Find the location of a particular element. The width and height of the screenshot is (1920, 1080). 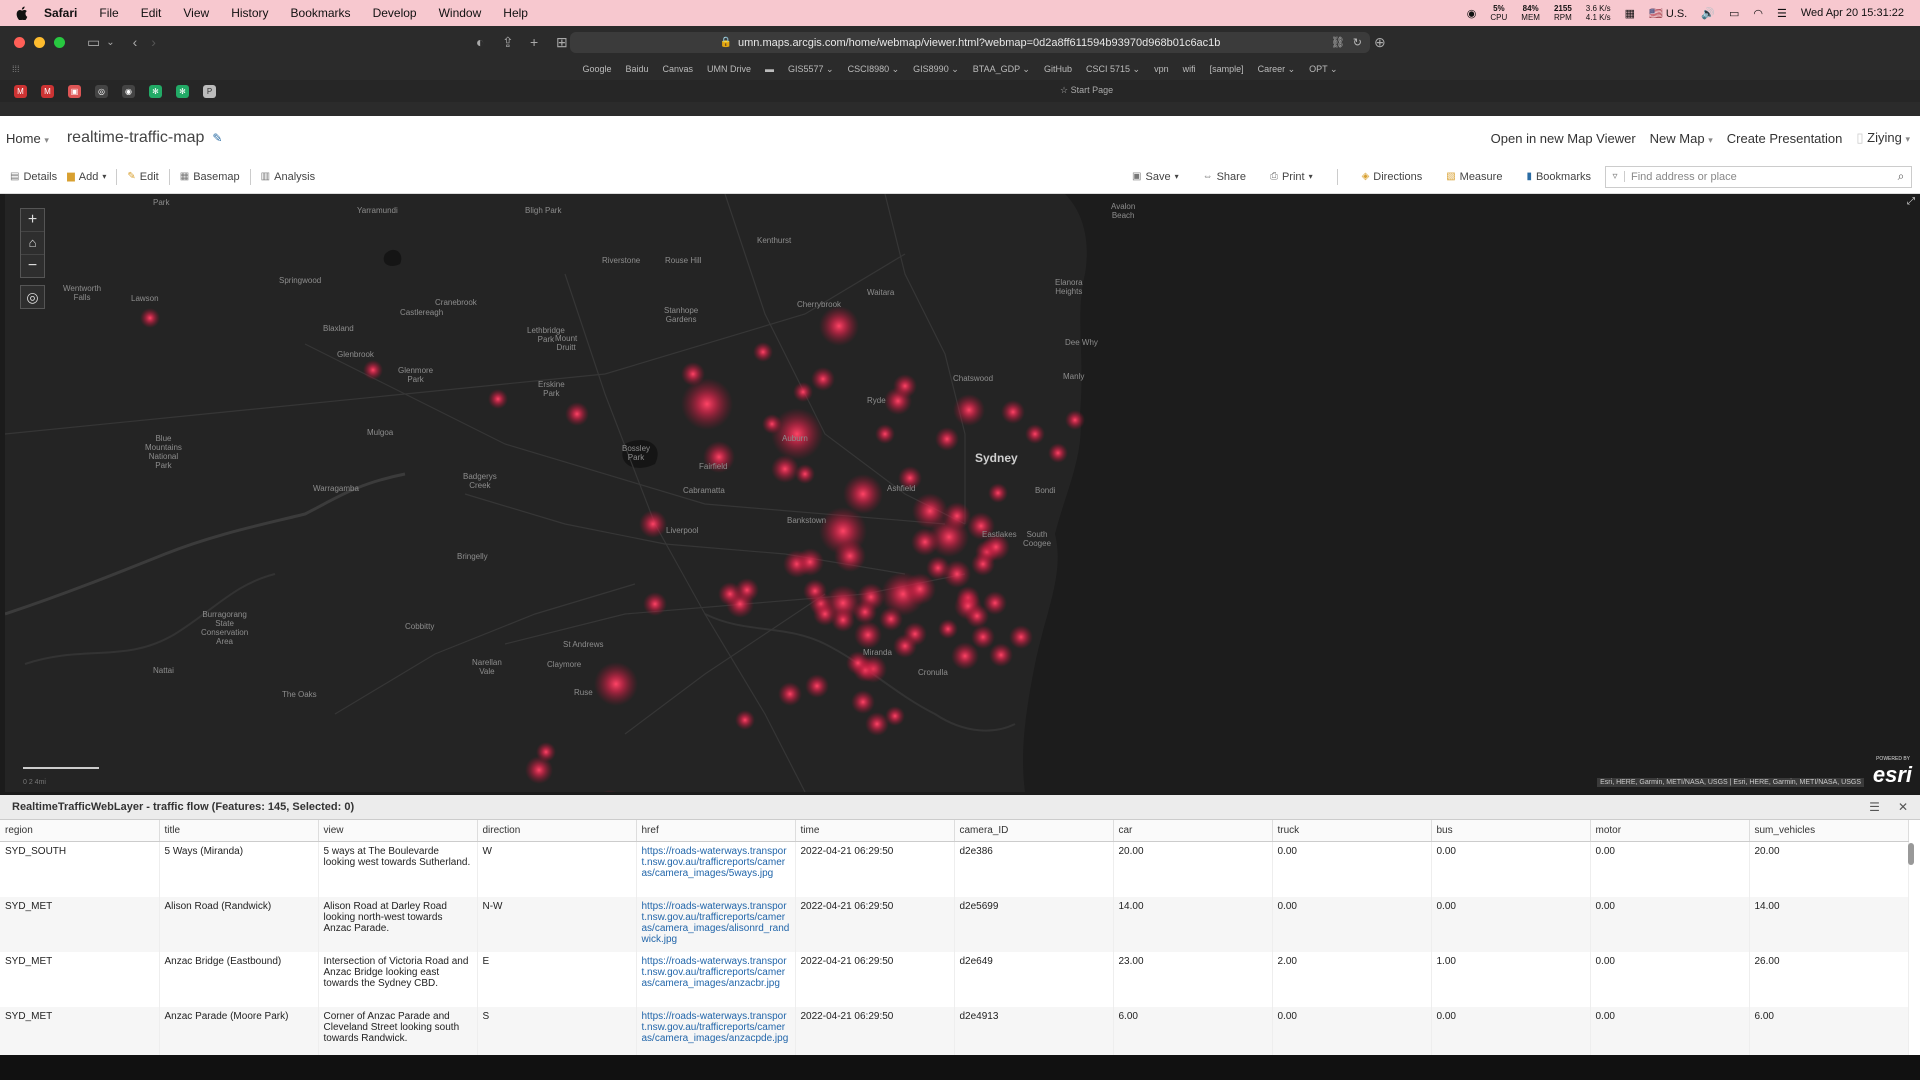

close-window-button is located at coordinates (19, 42).